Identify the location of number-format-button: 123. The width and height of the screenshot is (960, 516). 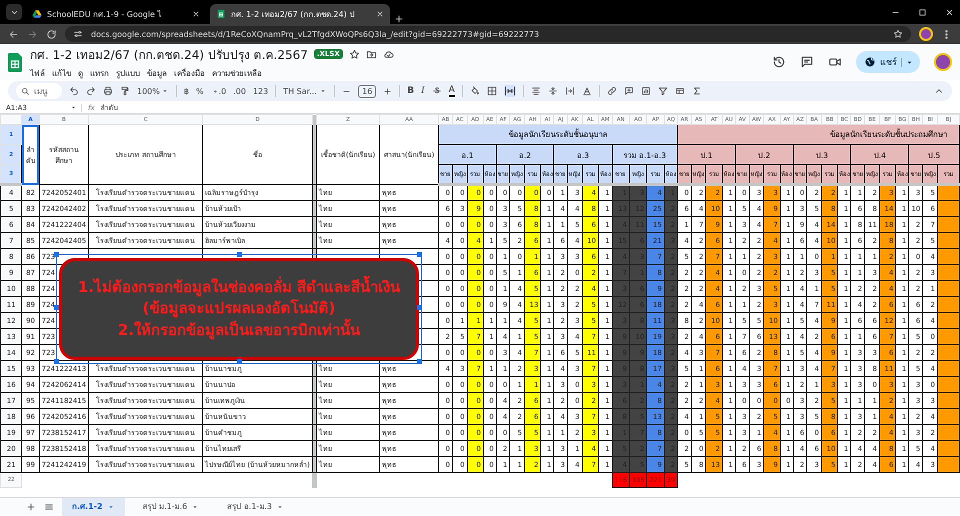
(260, 91).